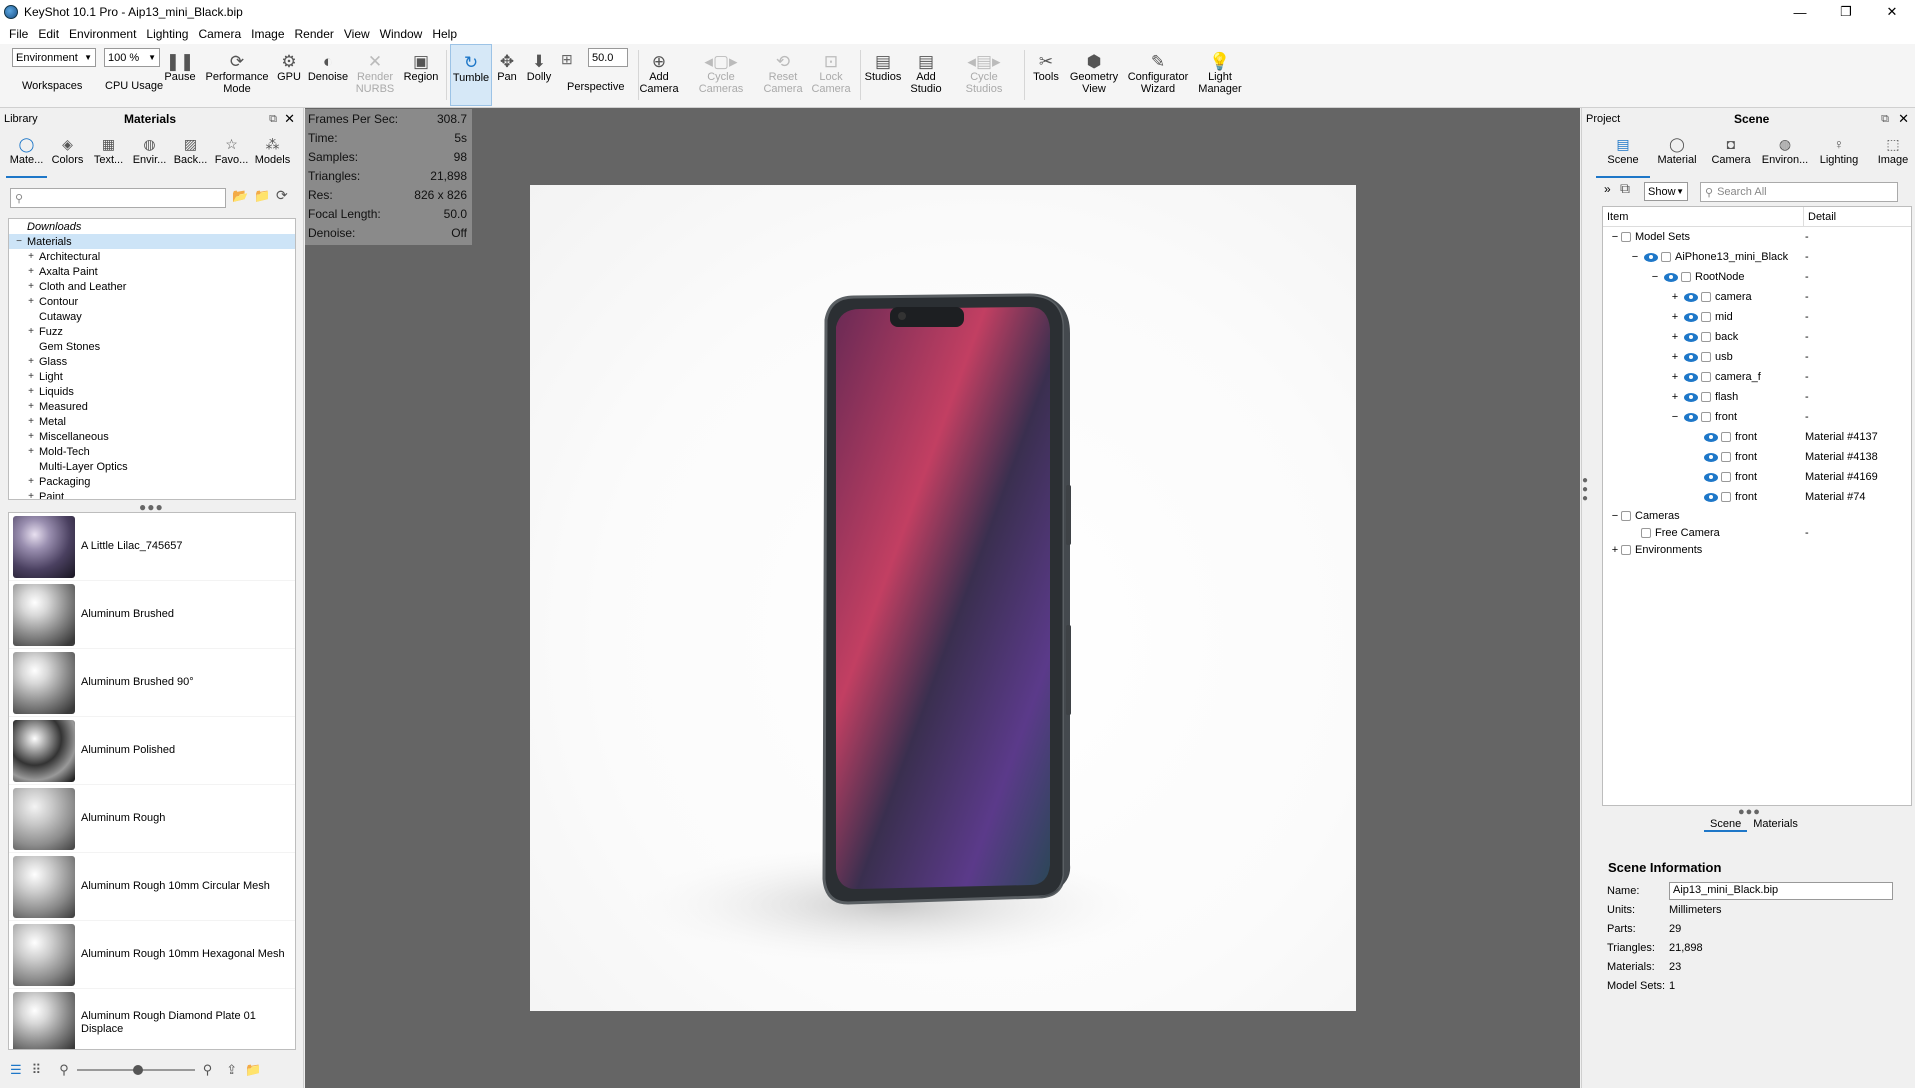 The image size is (1915, 1088). I want to click on focal-length-input: 50.0, so click(608, 57).